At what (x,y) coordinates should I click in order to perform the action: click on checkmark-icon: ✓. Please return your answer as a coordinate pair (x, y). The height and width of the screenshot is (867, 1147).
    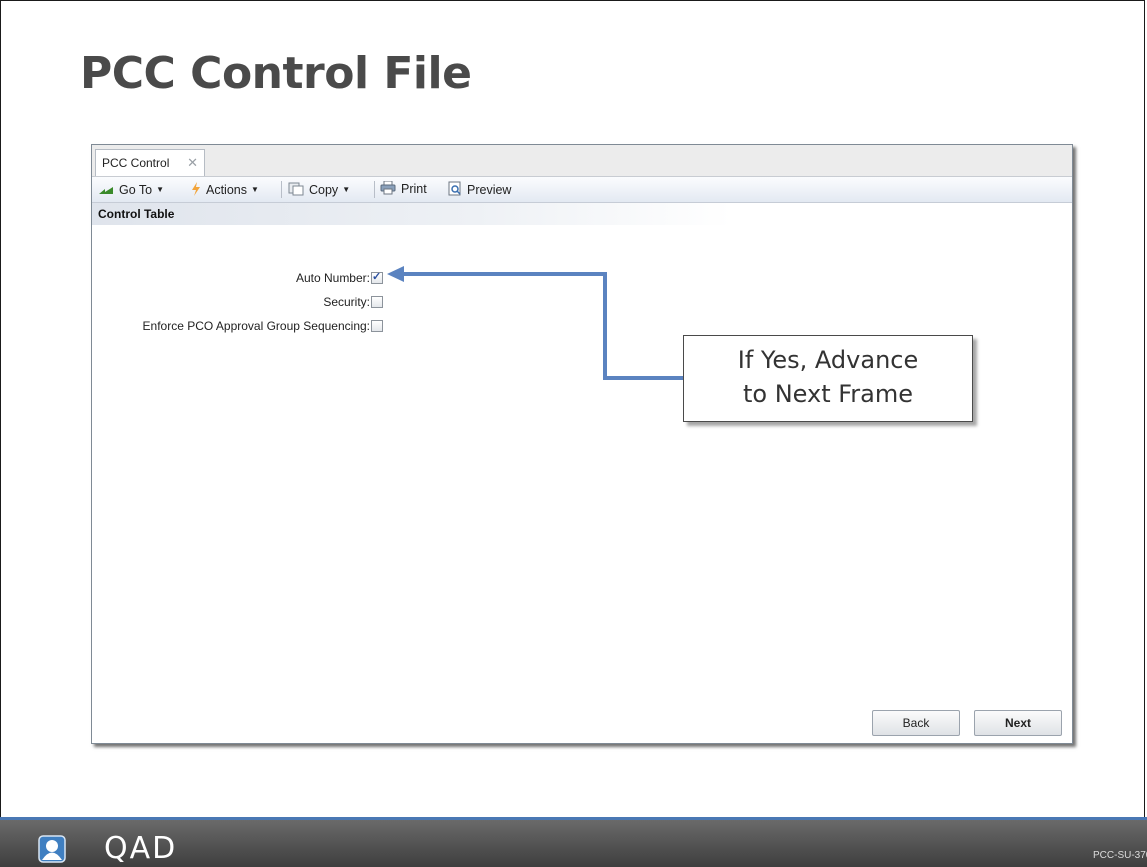
    Looking at the image, I should click on (377, 277).